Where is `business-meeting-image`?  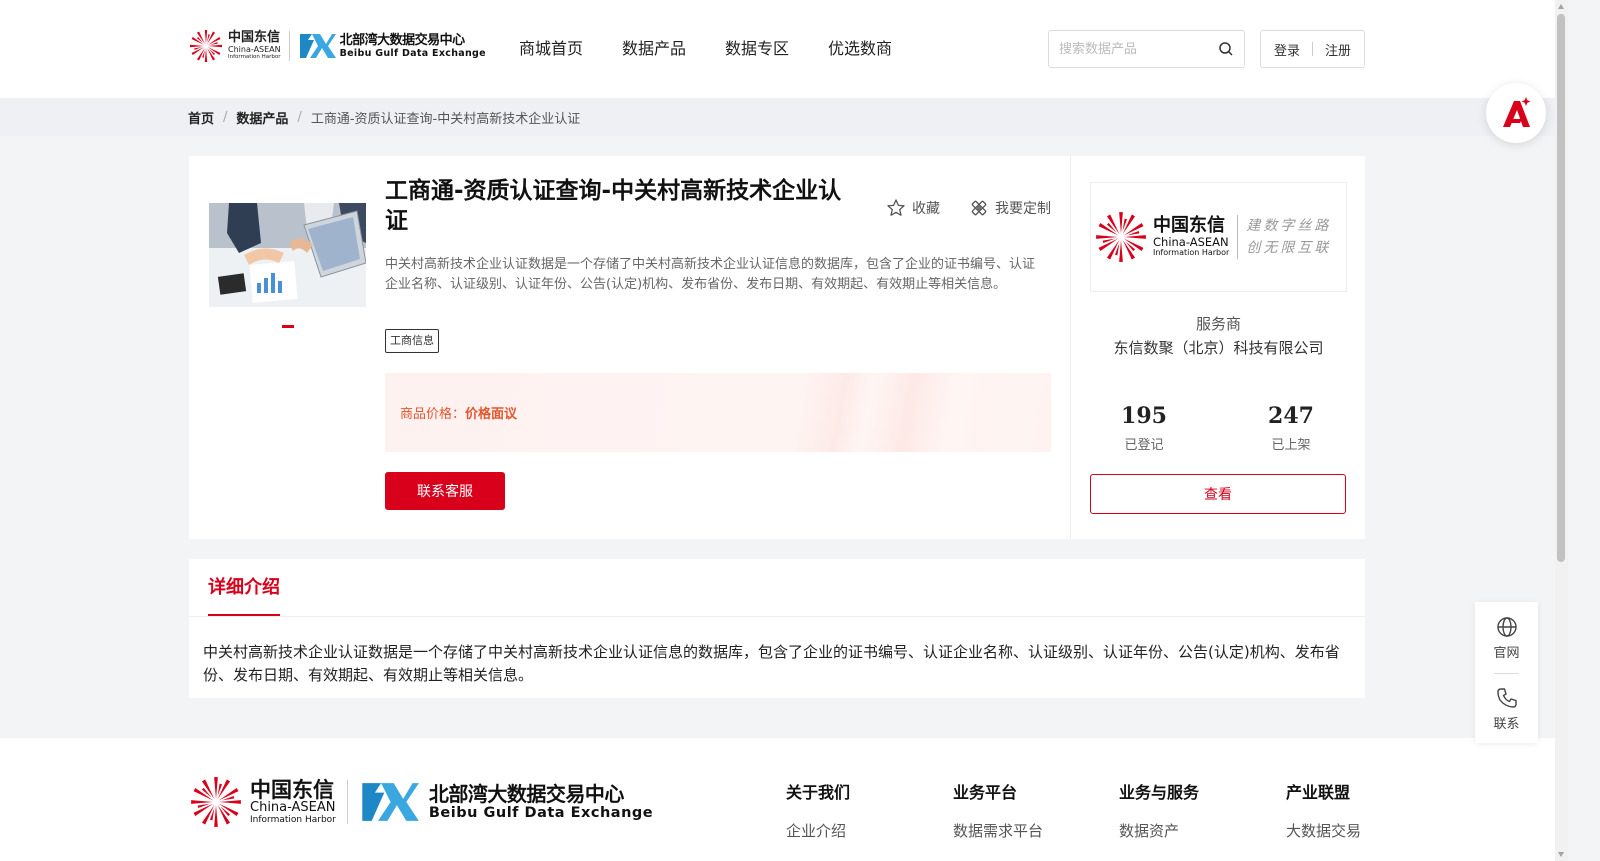
business-meeting-image is located at coordinates (287, 255).